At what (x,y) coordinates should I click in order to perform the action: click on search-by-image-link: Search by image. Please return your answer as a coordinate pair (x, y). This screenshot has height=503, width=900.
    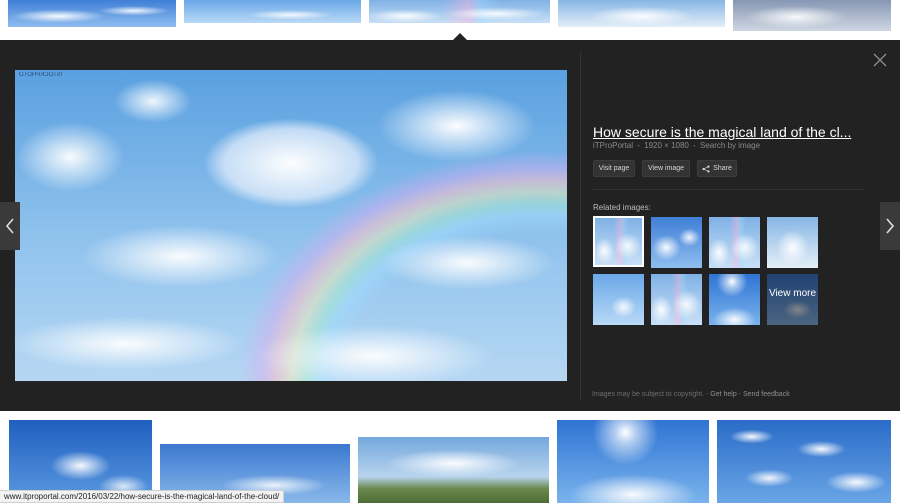
    Looking at the image, I should click on (730, 145).